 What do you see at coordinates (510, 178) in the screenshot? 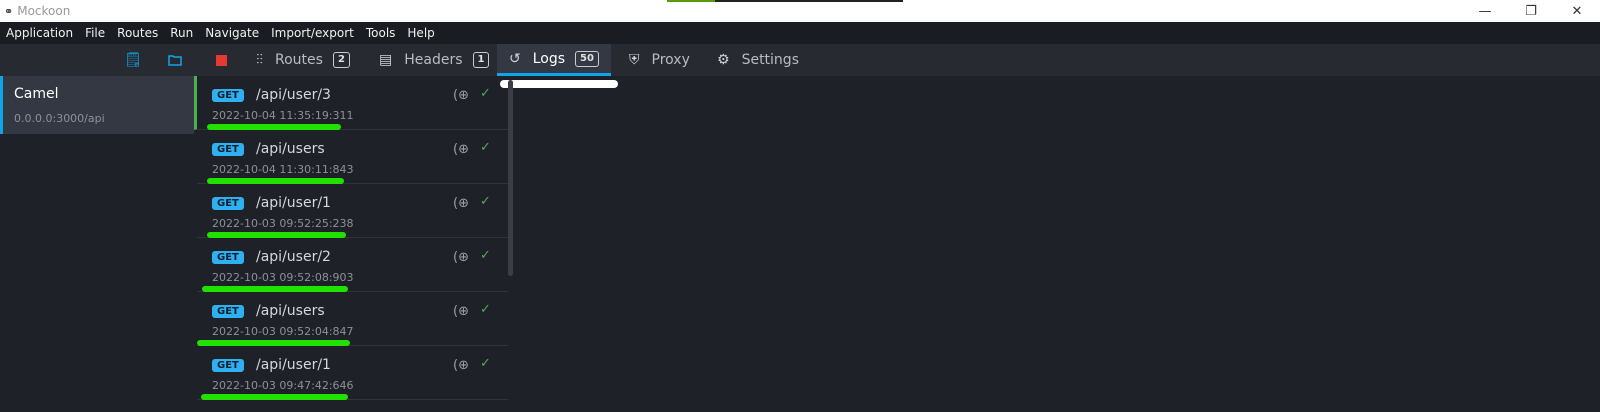
I see `scrollbar` at bounding box center [510, 178].